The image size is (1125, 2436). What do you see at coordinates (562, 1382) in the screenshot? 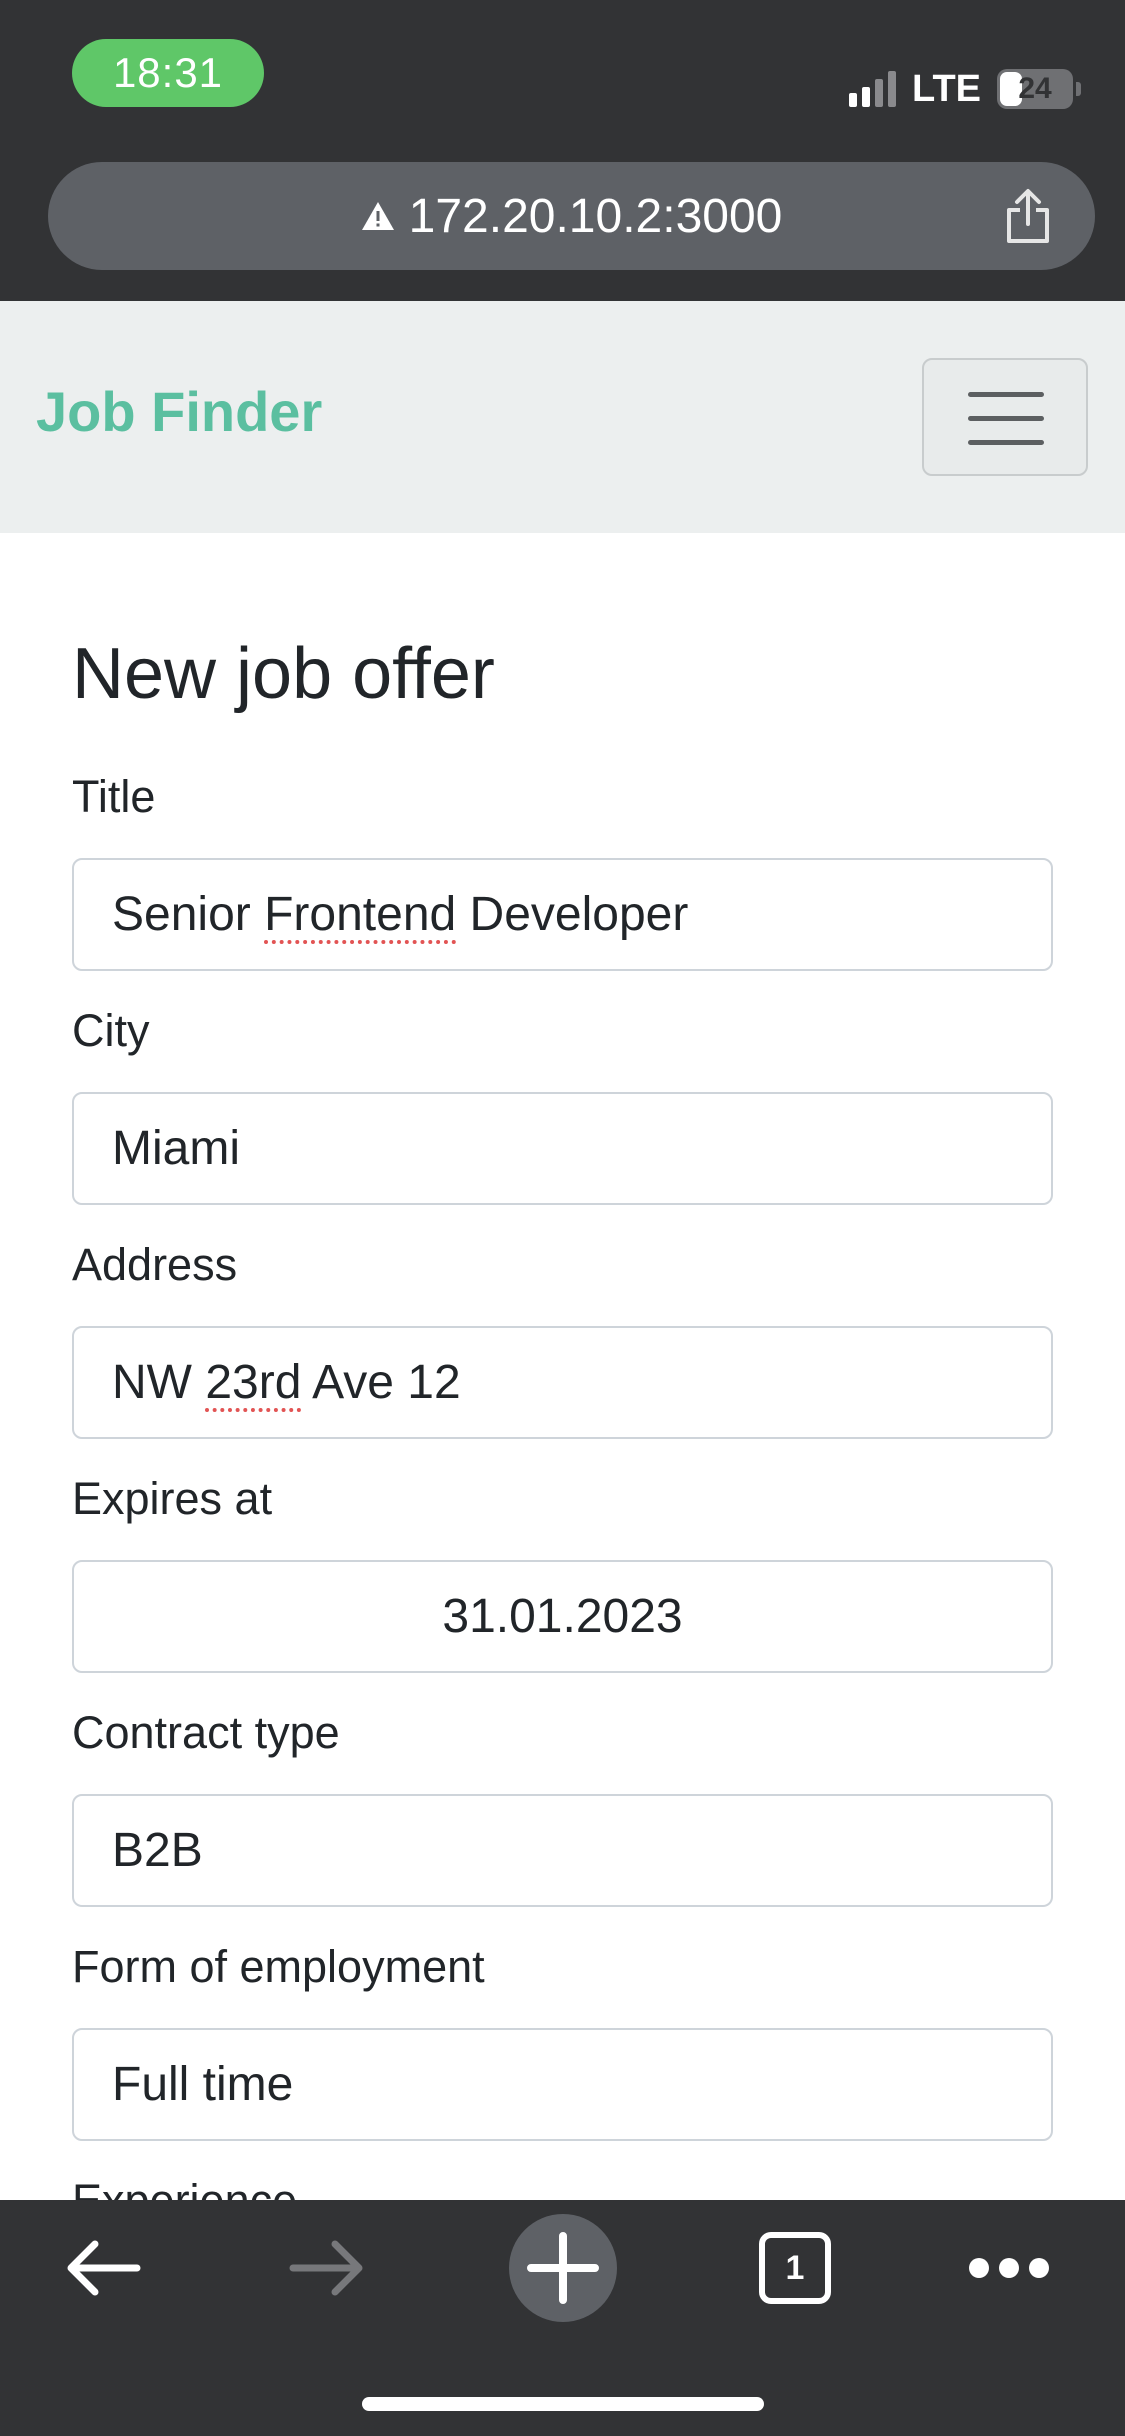
I see `address-input: NW 23rd Ave 12` at bounding box center [562, 1382].